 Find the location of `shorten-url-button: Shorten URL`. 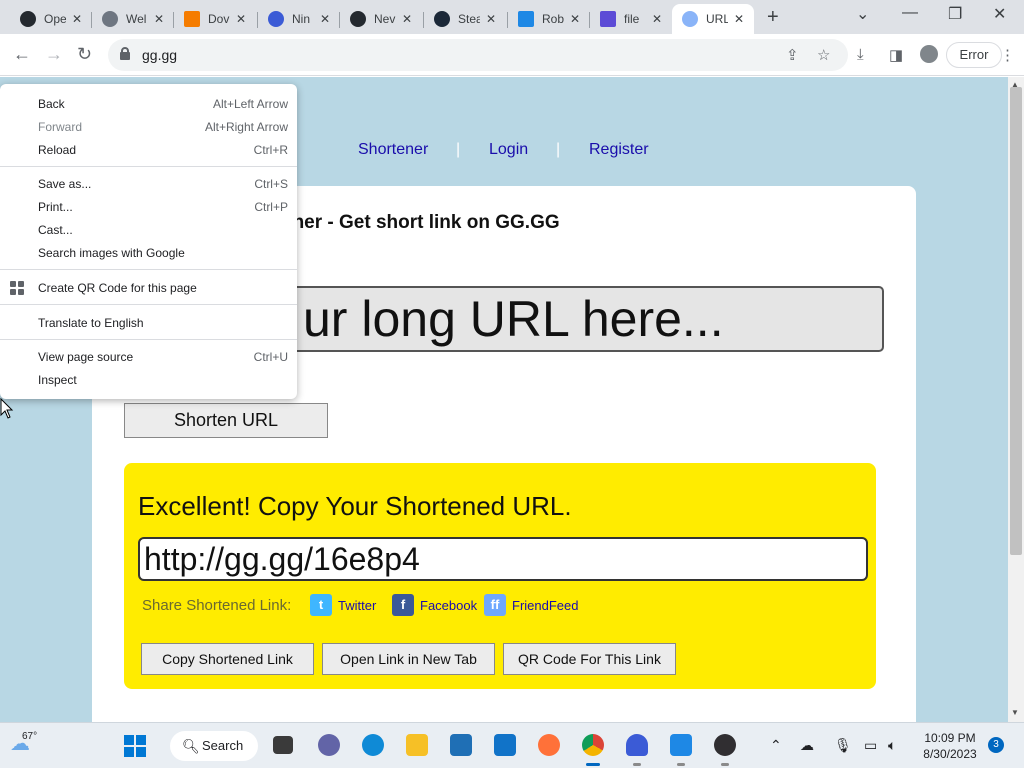

shorten-url-button: Shorten URL is located at coordinates (226, 420).